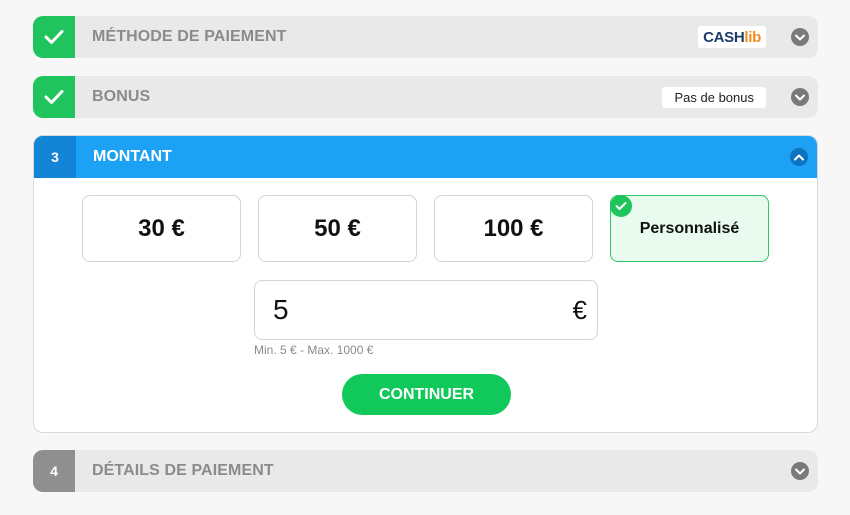 This screenshot has height=515, width=850. I want to click on selected-check-icon, so click(621, 206).